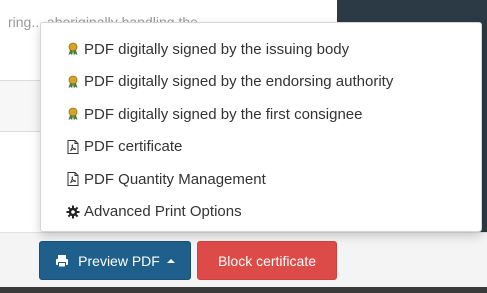  Describe the element at coordinates (133, 147) in the screenshot. I see `menu-item-label: PDF certificate` at that location.